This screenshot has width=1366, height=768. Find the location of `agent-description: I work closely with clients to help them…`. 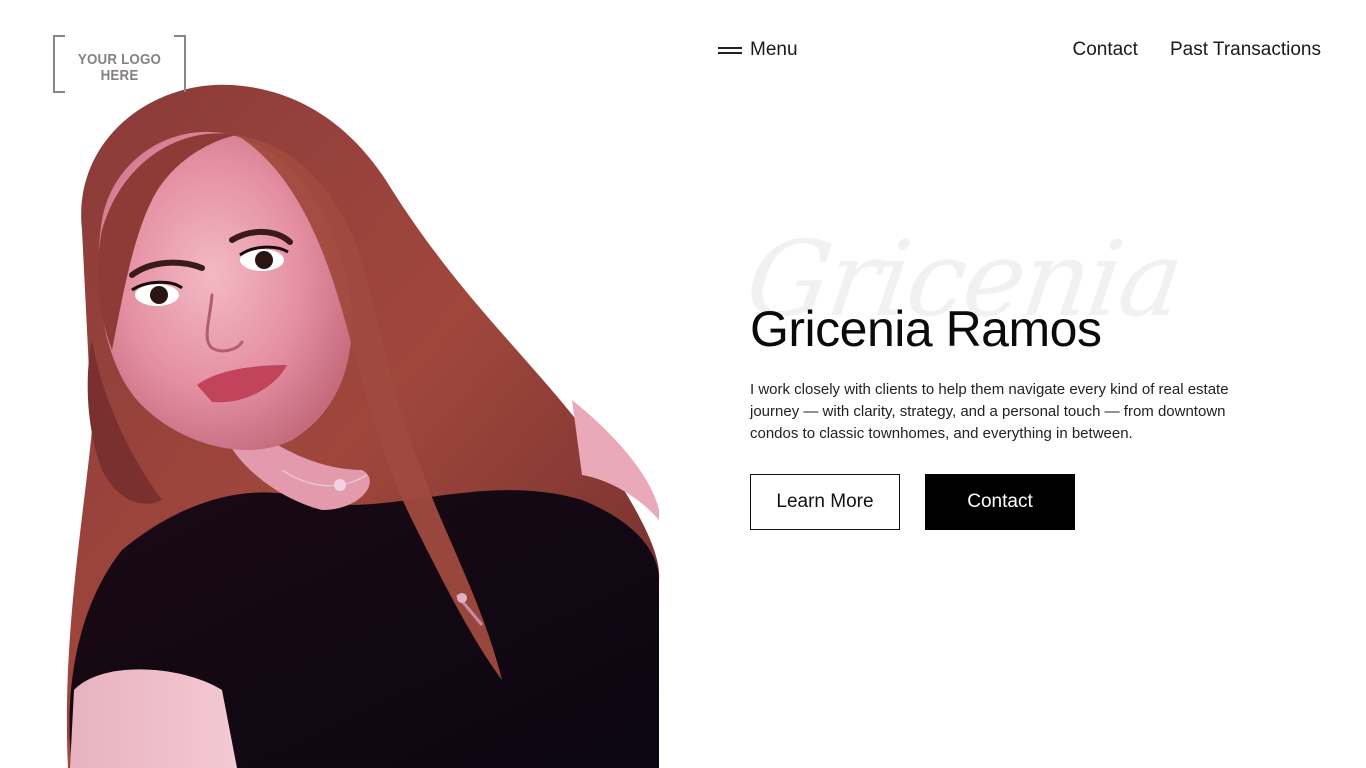

agent-description: I work closely with clients to help them… is located at coordinates (989, 411).